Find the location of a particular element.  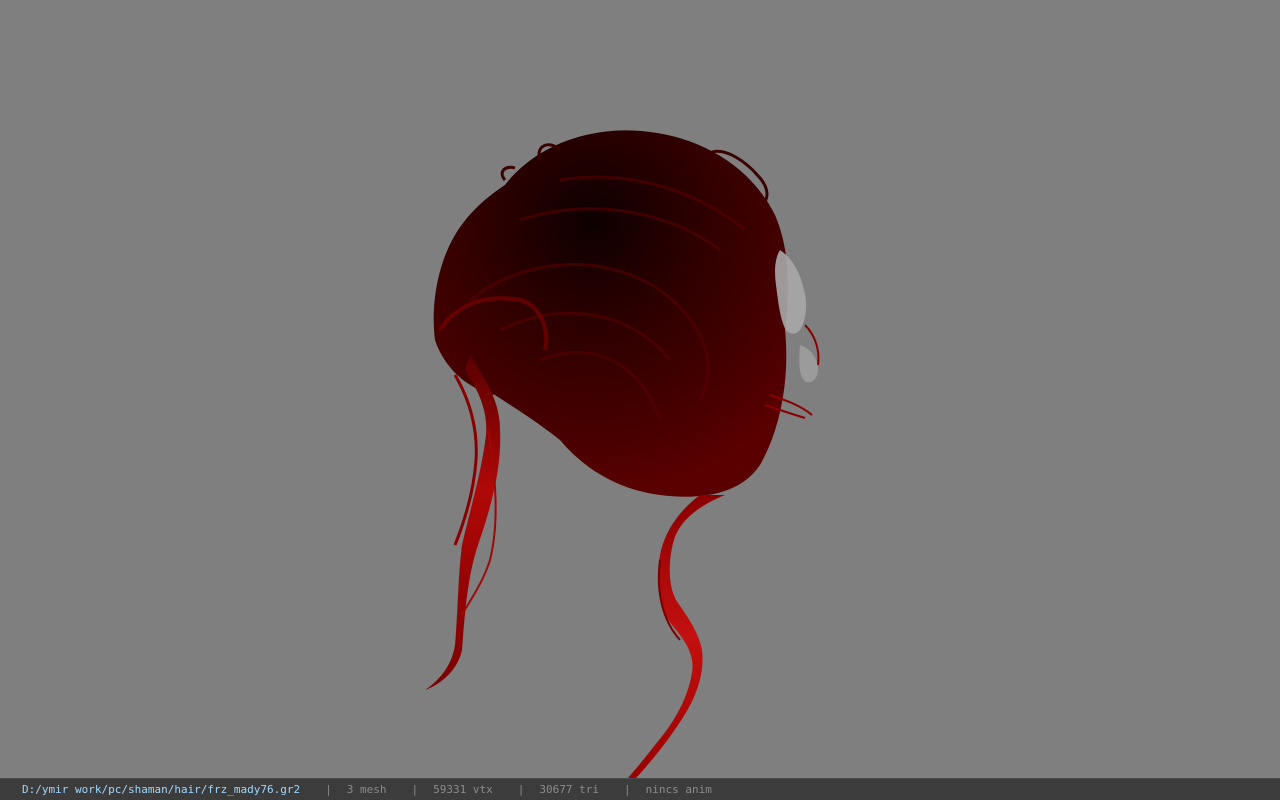

mesh-count: 3 mesh is located at coordinates (366, 789).